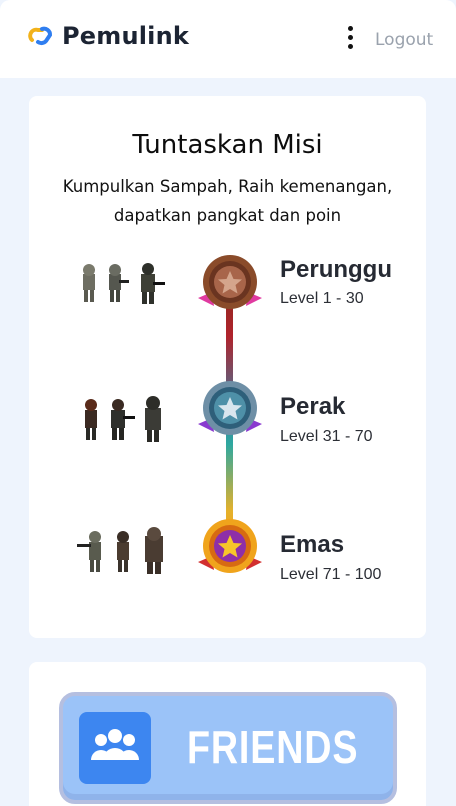  Describe the element at coordinates (126, 36) in the screenshot. I see `brand-name: Pemulink` at that location.